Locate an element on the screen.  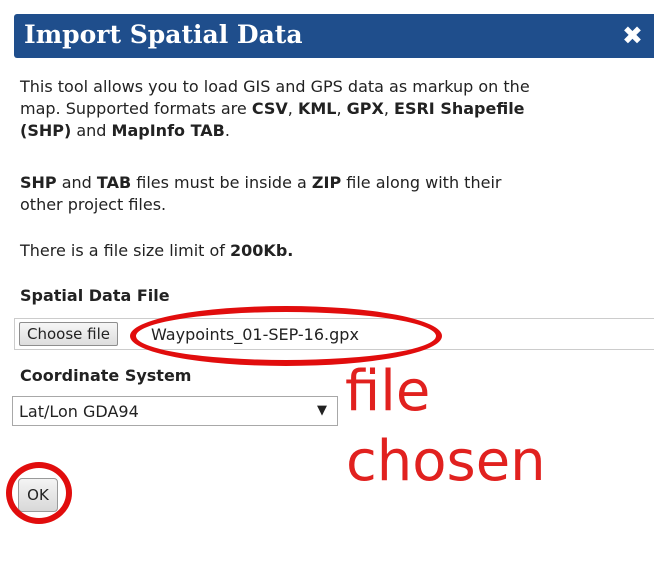
coordinate-system-select: Lat/Lon GDA94 ▼ is located at coordinates (175, 411).